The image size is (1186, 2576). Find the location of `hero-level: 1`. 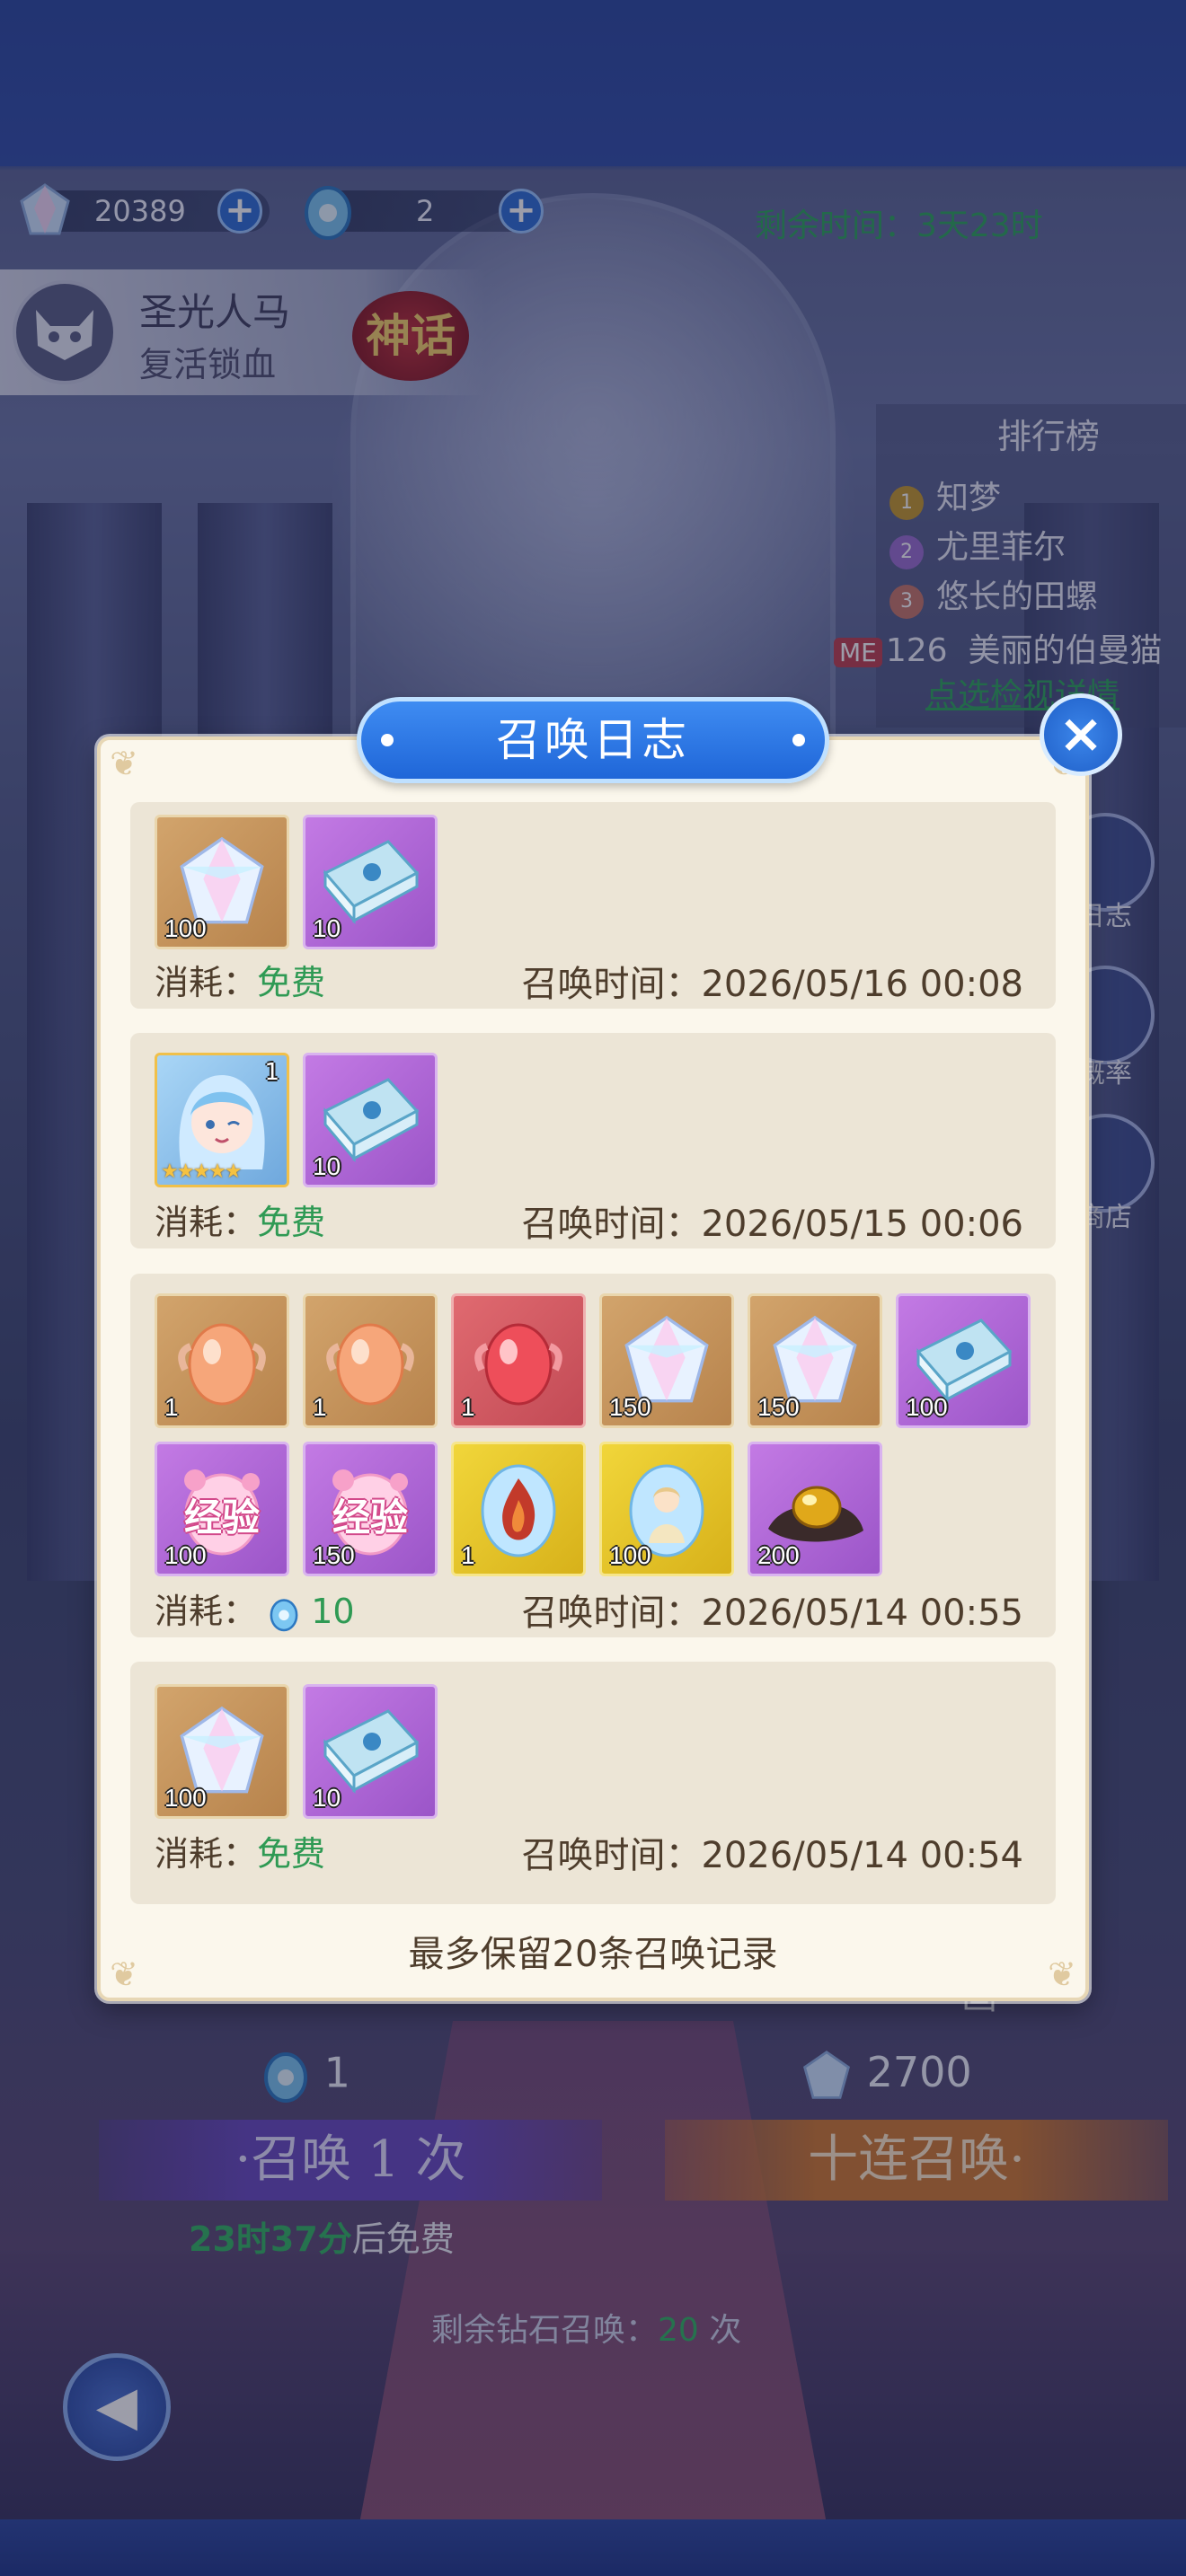

hero-level: 1 is located at coordinates (271, 1072).